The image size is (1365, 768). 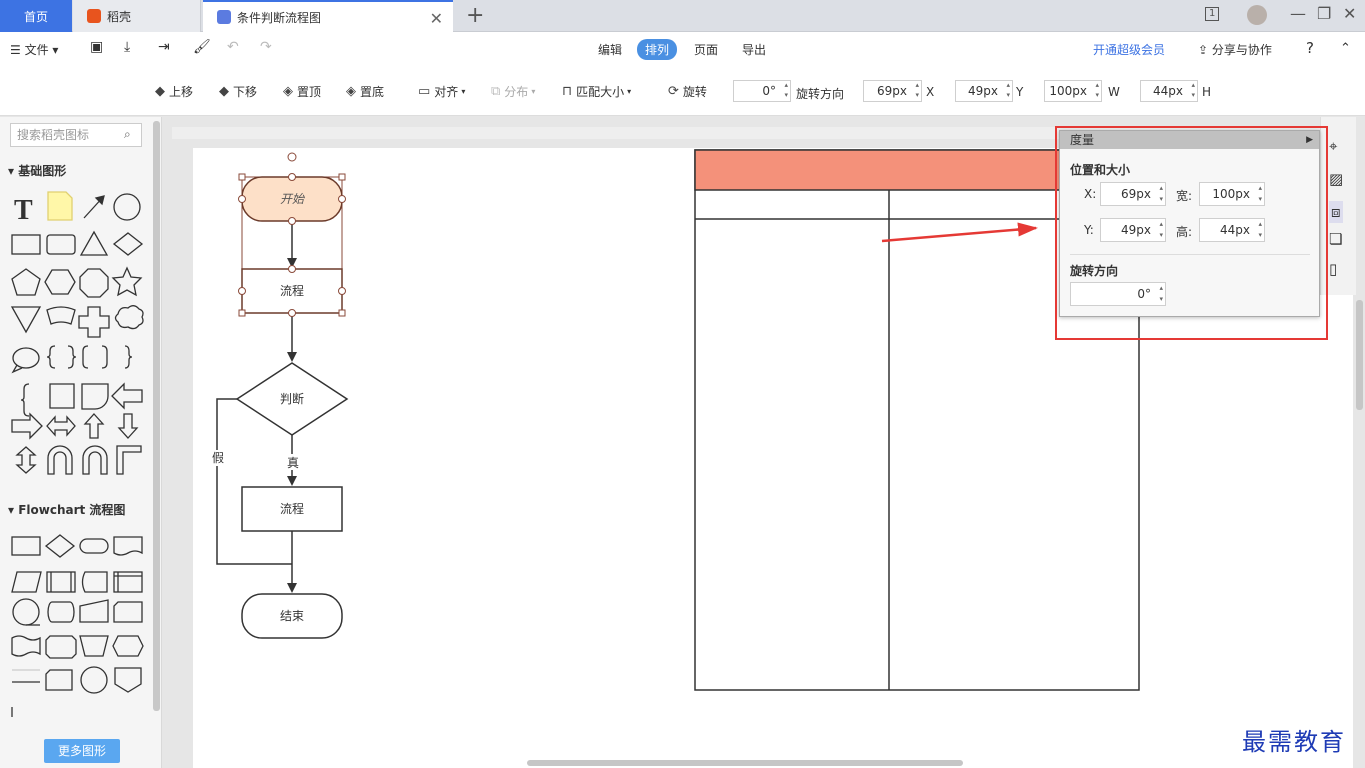 What do you see at coordinates (1333, 146) in the screenshot?
I see `crosshair-icon: ⌖` at bounding box center [1333, 146].